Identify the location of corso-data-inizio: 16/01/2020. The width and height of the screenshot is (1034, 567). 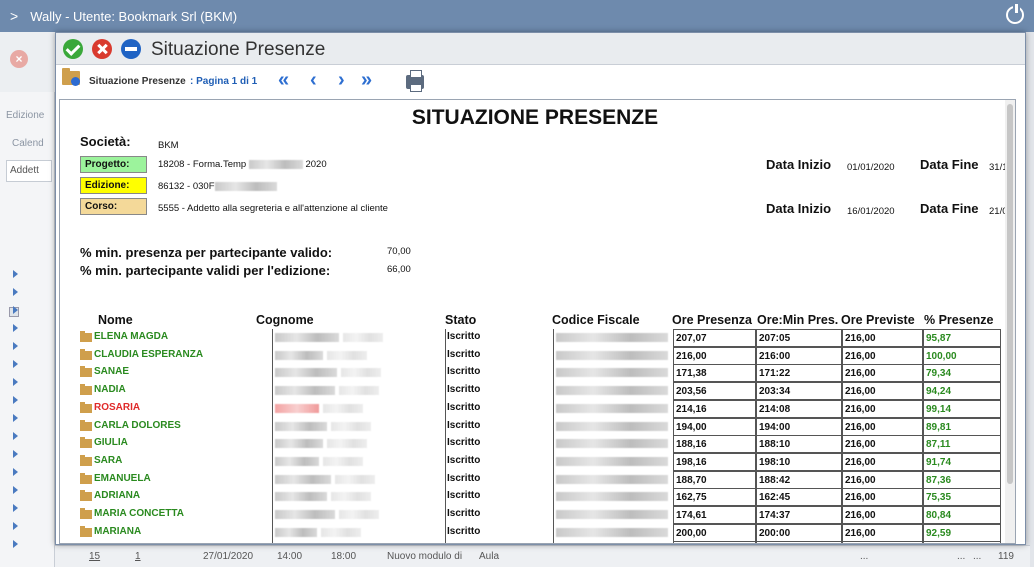
(871, 211).